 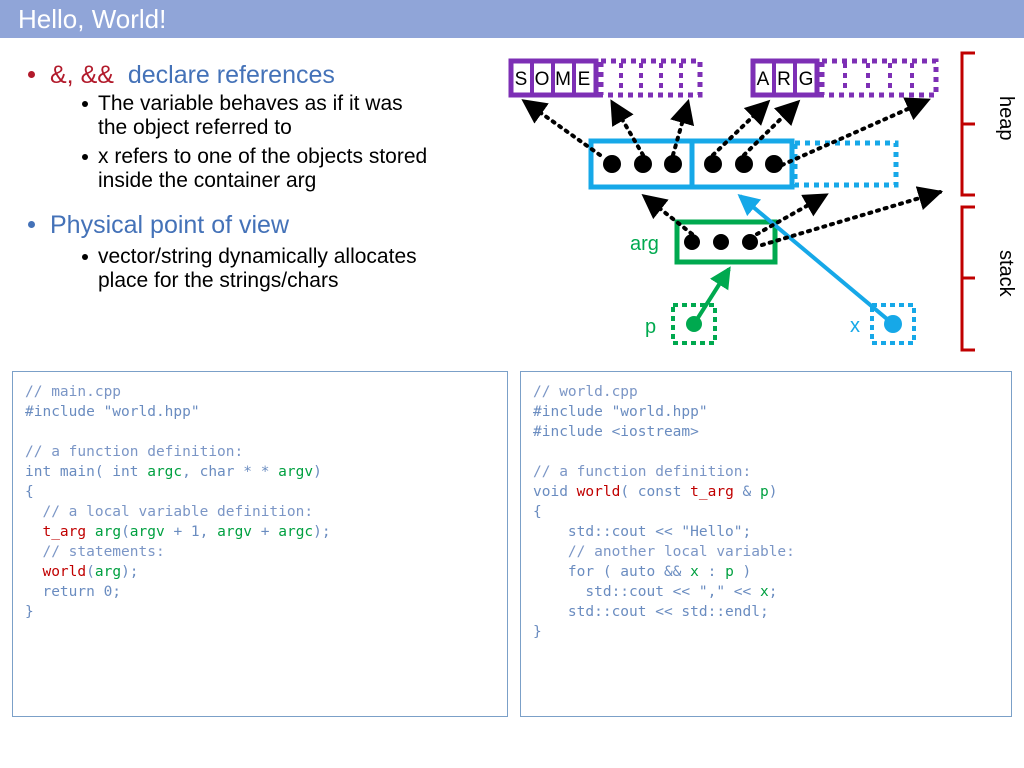 What do you see at coordinates (322, 532) in the screenshot?
I see `code-token: );` at bounding box center [322, 532].